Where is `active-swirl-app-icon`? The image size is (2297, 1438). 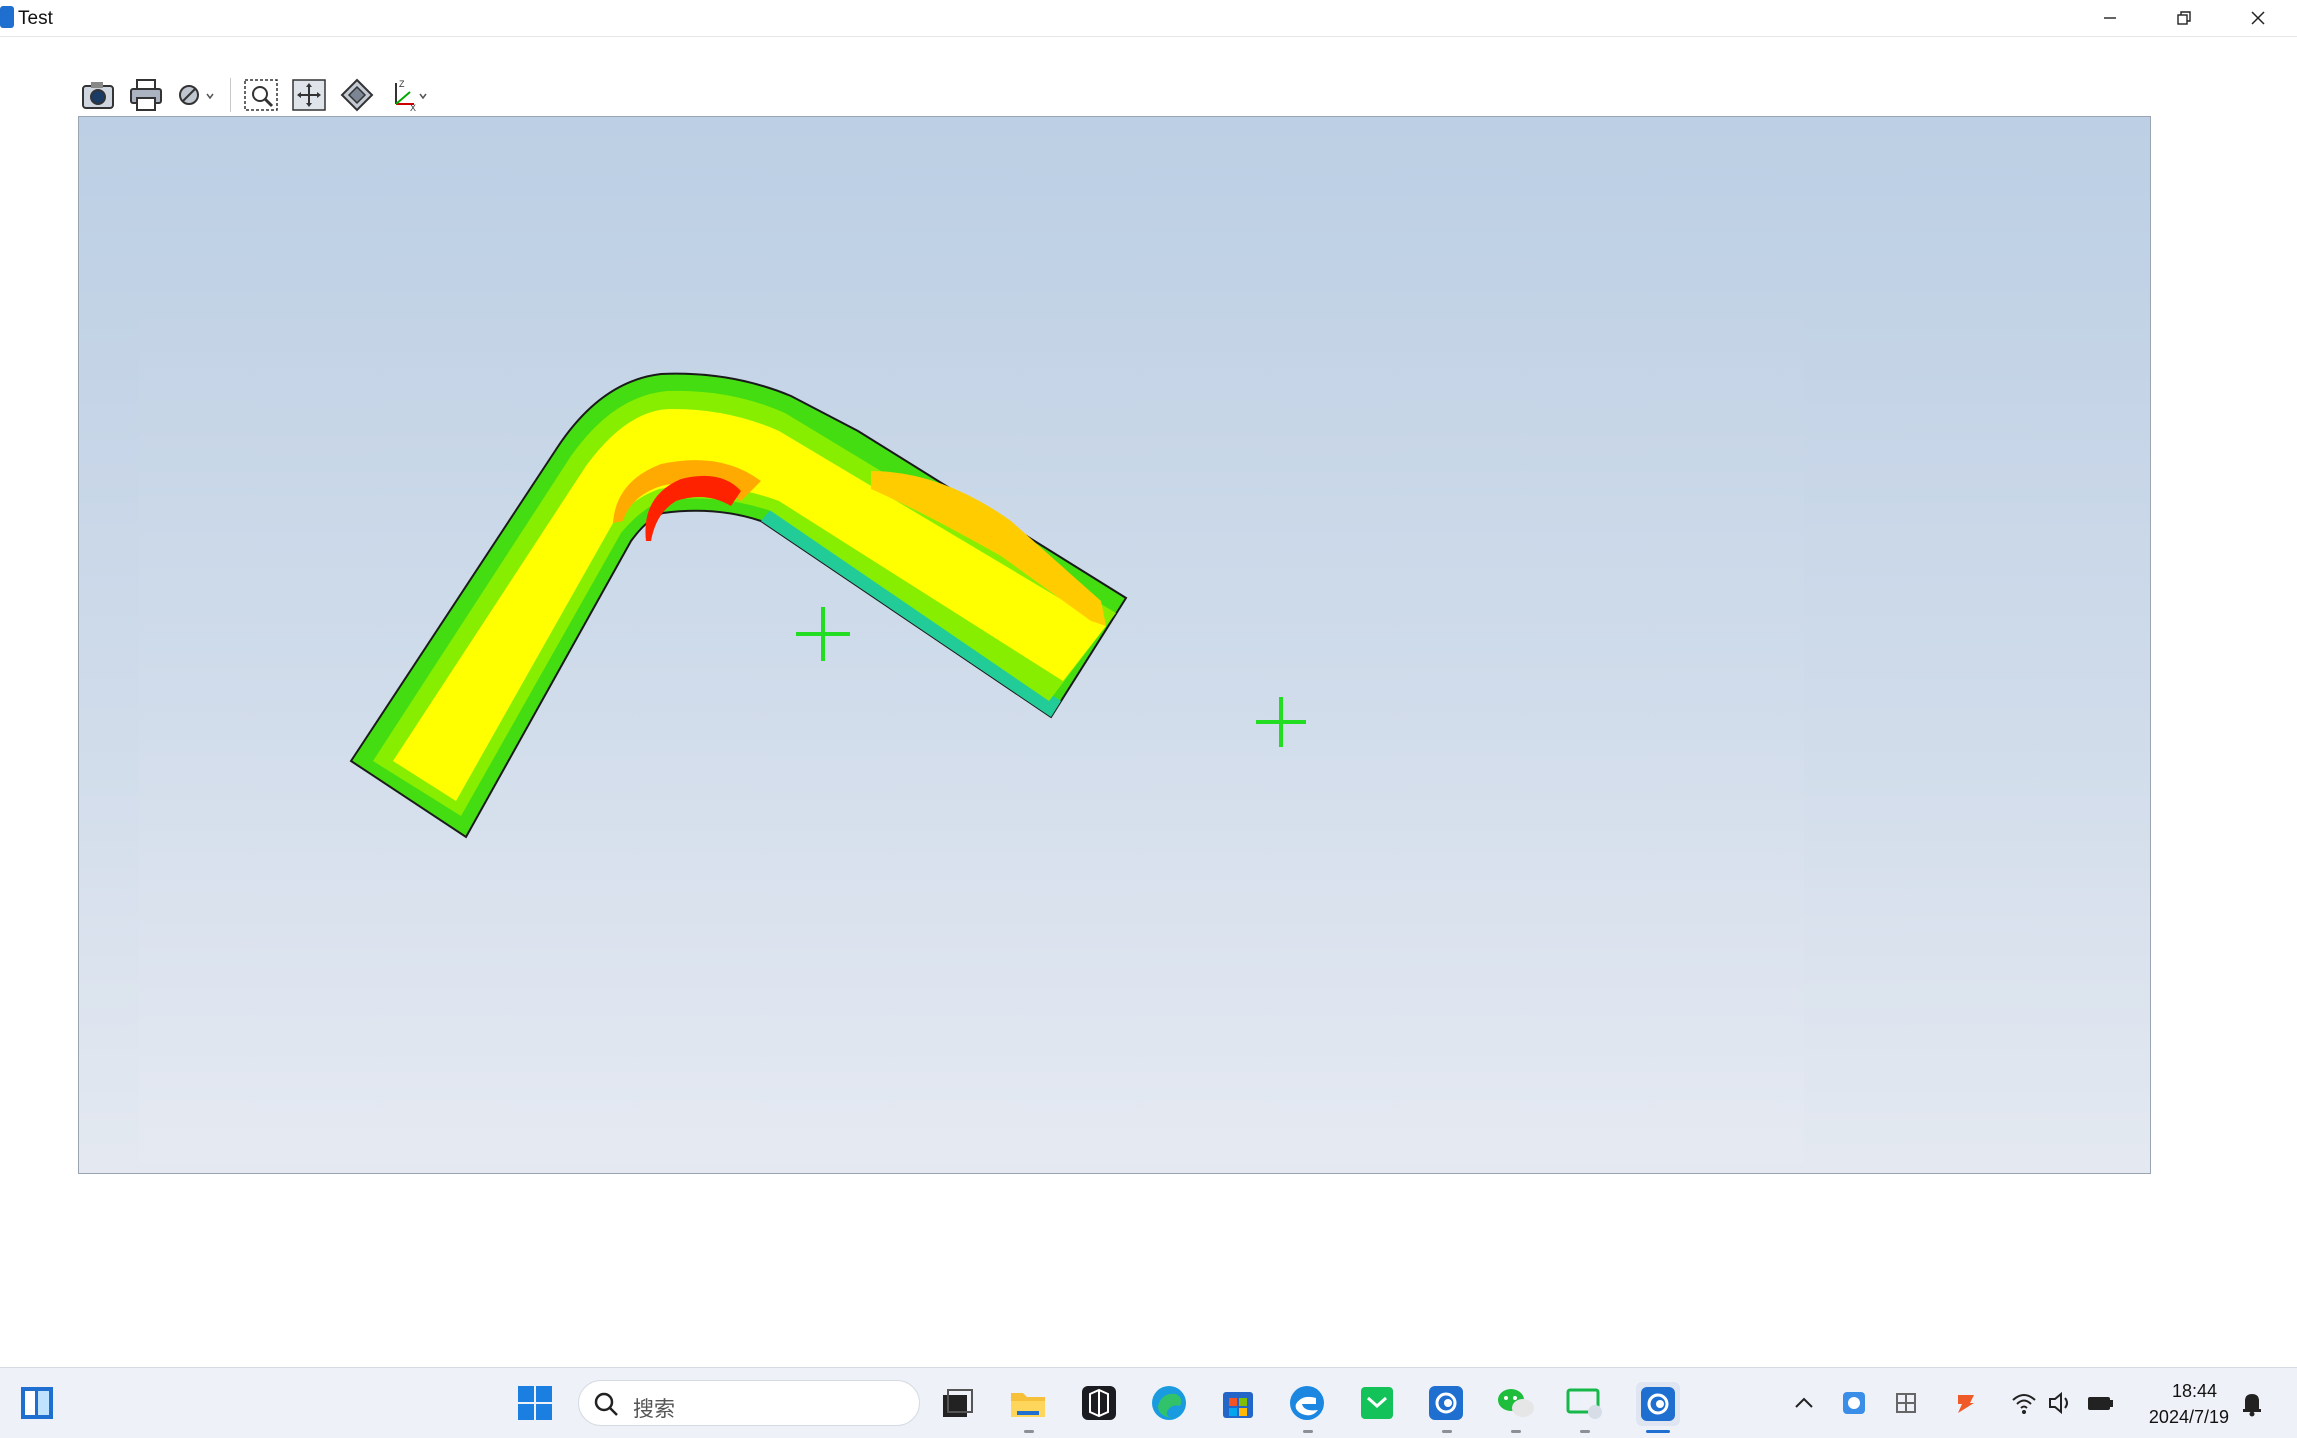
active-swirl-app-icon is located at coordinates (1658, 1404).